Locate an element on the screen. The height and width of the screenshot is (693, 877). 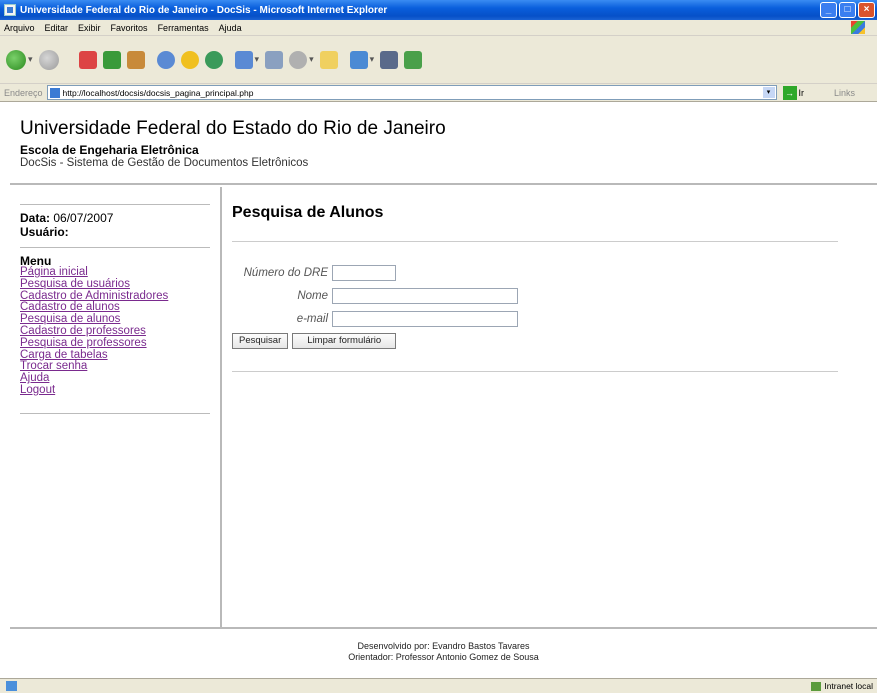
name-label: Nome is located at coordinates (312, 296).